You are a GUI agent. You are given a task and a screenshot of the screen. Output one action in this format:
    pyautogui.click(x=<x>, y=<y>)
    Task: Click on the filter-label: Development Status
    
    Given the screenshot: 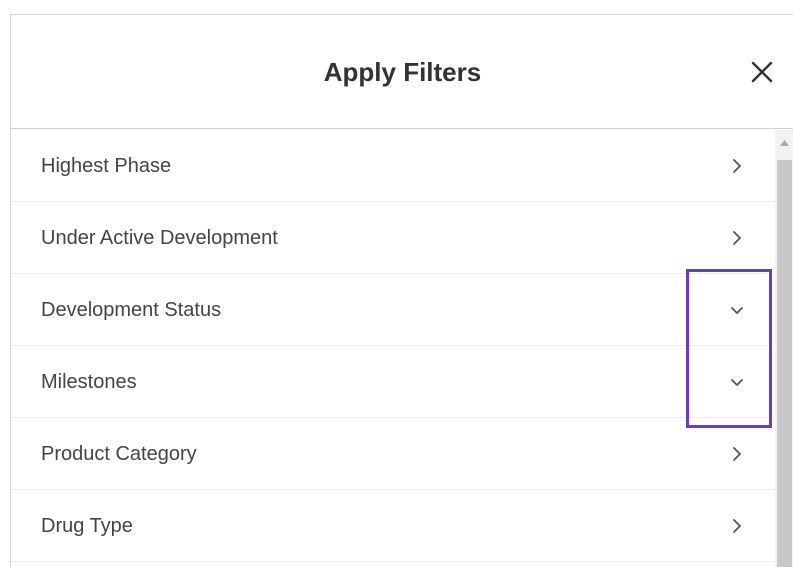 What is the action you would take?
    pyautogui.click(x=131, y=310)
    